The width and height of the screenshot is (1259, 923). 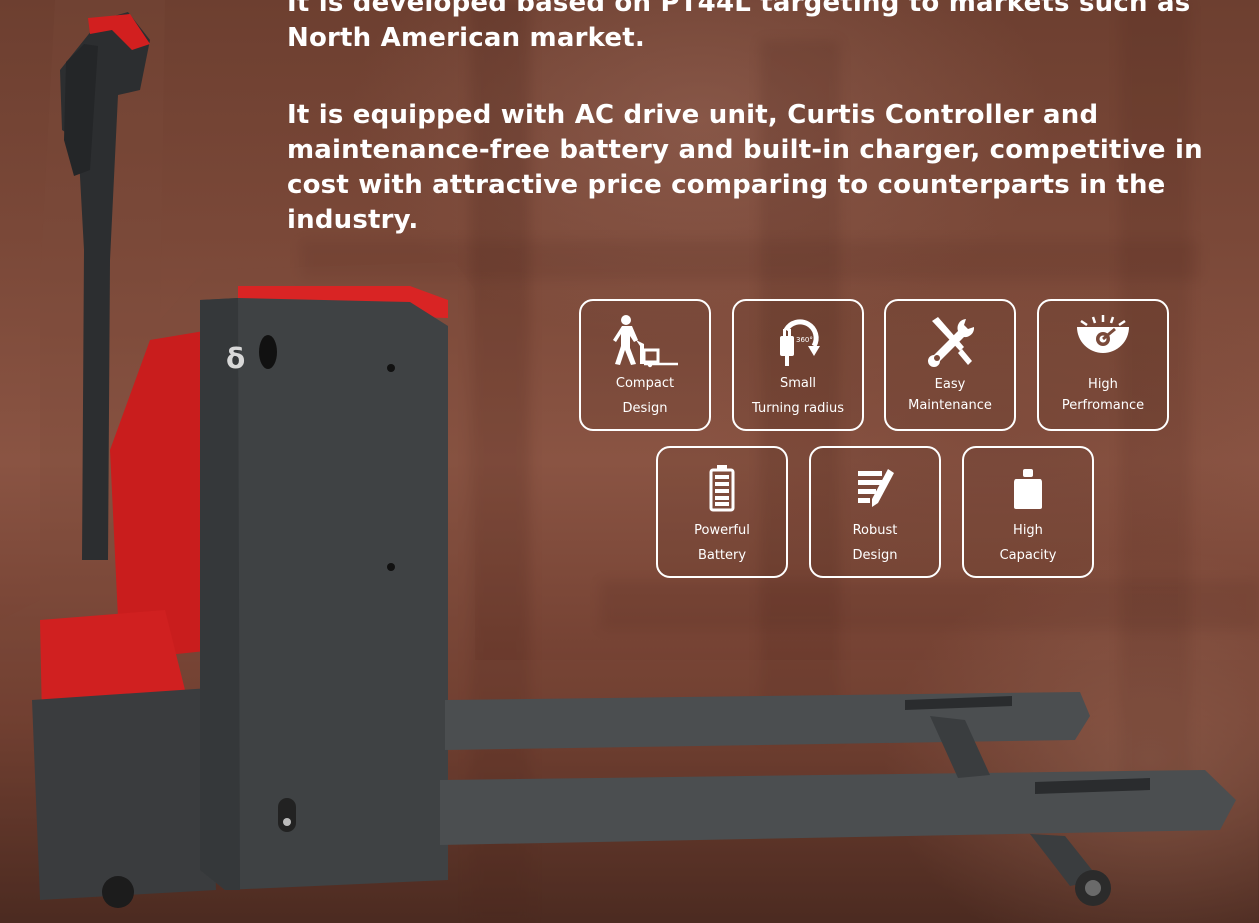 I want to click on feature-compact-design: Compact Design, so click(x=645, y=365).